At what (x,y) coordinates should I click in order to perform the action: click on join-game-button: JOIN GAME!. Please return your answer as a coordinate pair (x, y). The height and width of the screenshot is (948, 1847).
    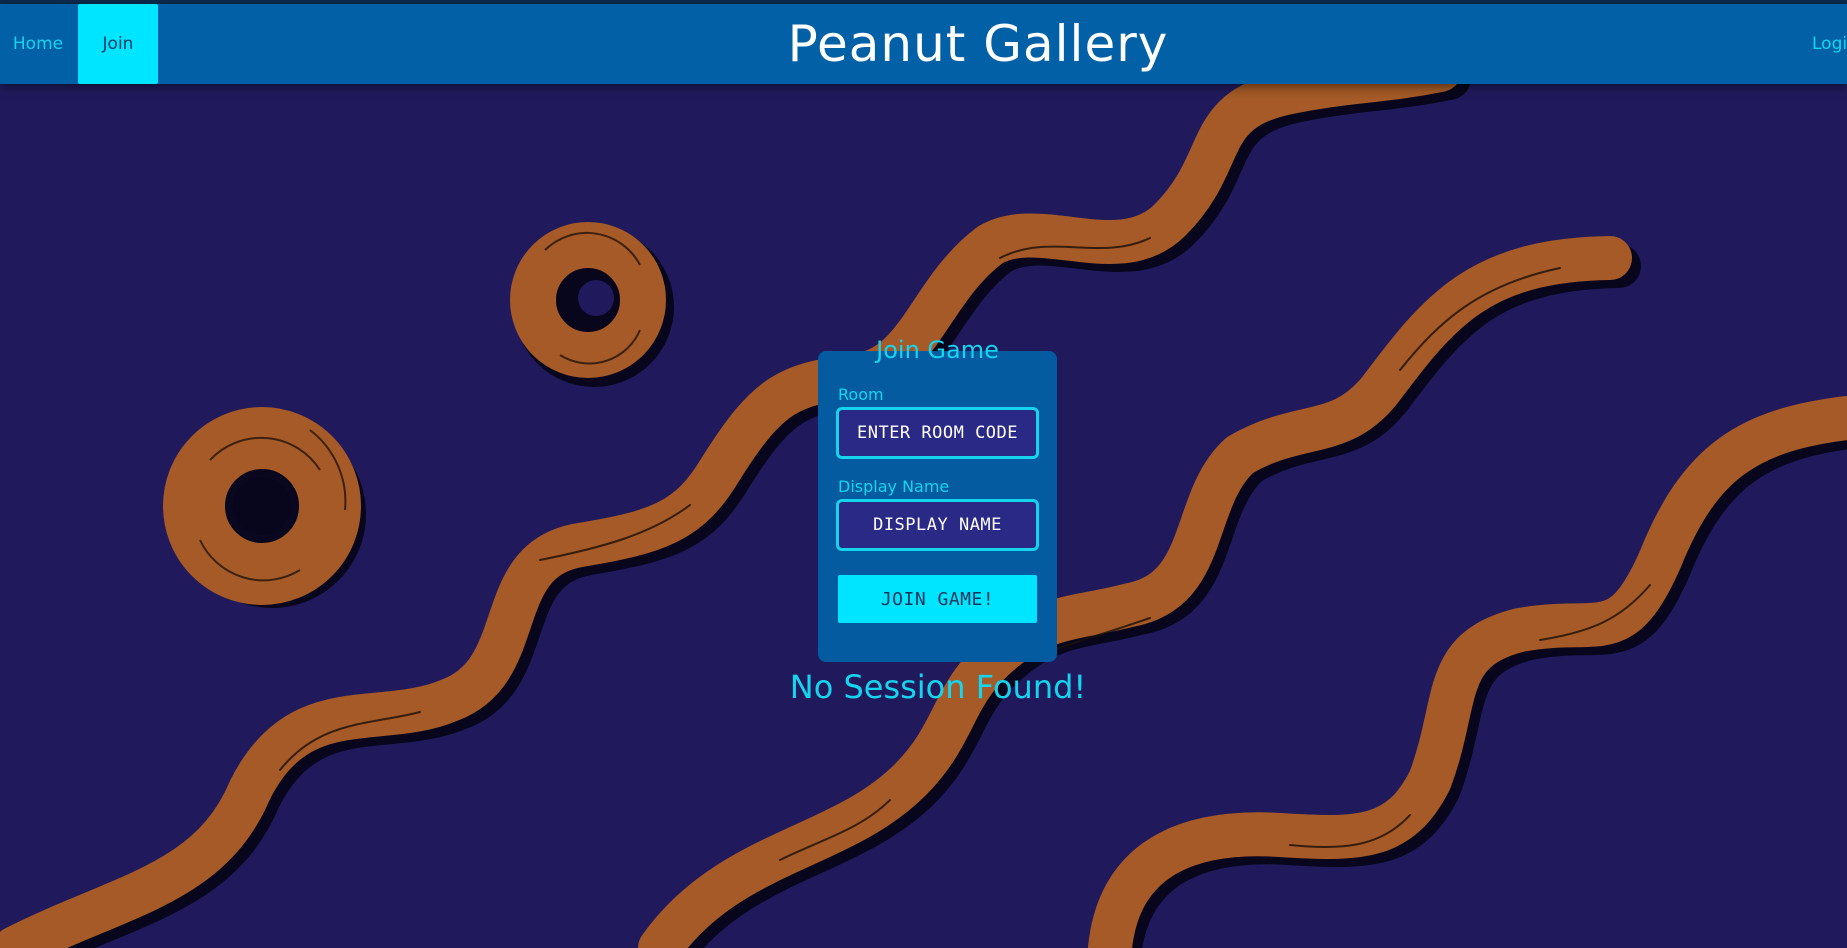
    Looking at the image, I should click on (937, 599).